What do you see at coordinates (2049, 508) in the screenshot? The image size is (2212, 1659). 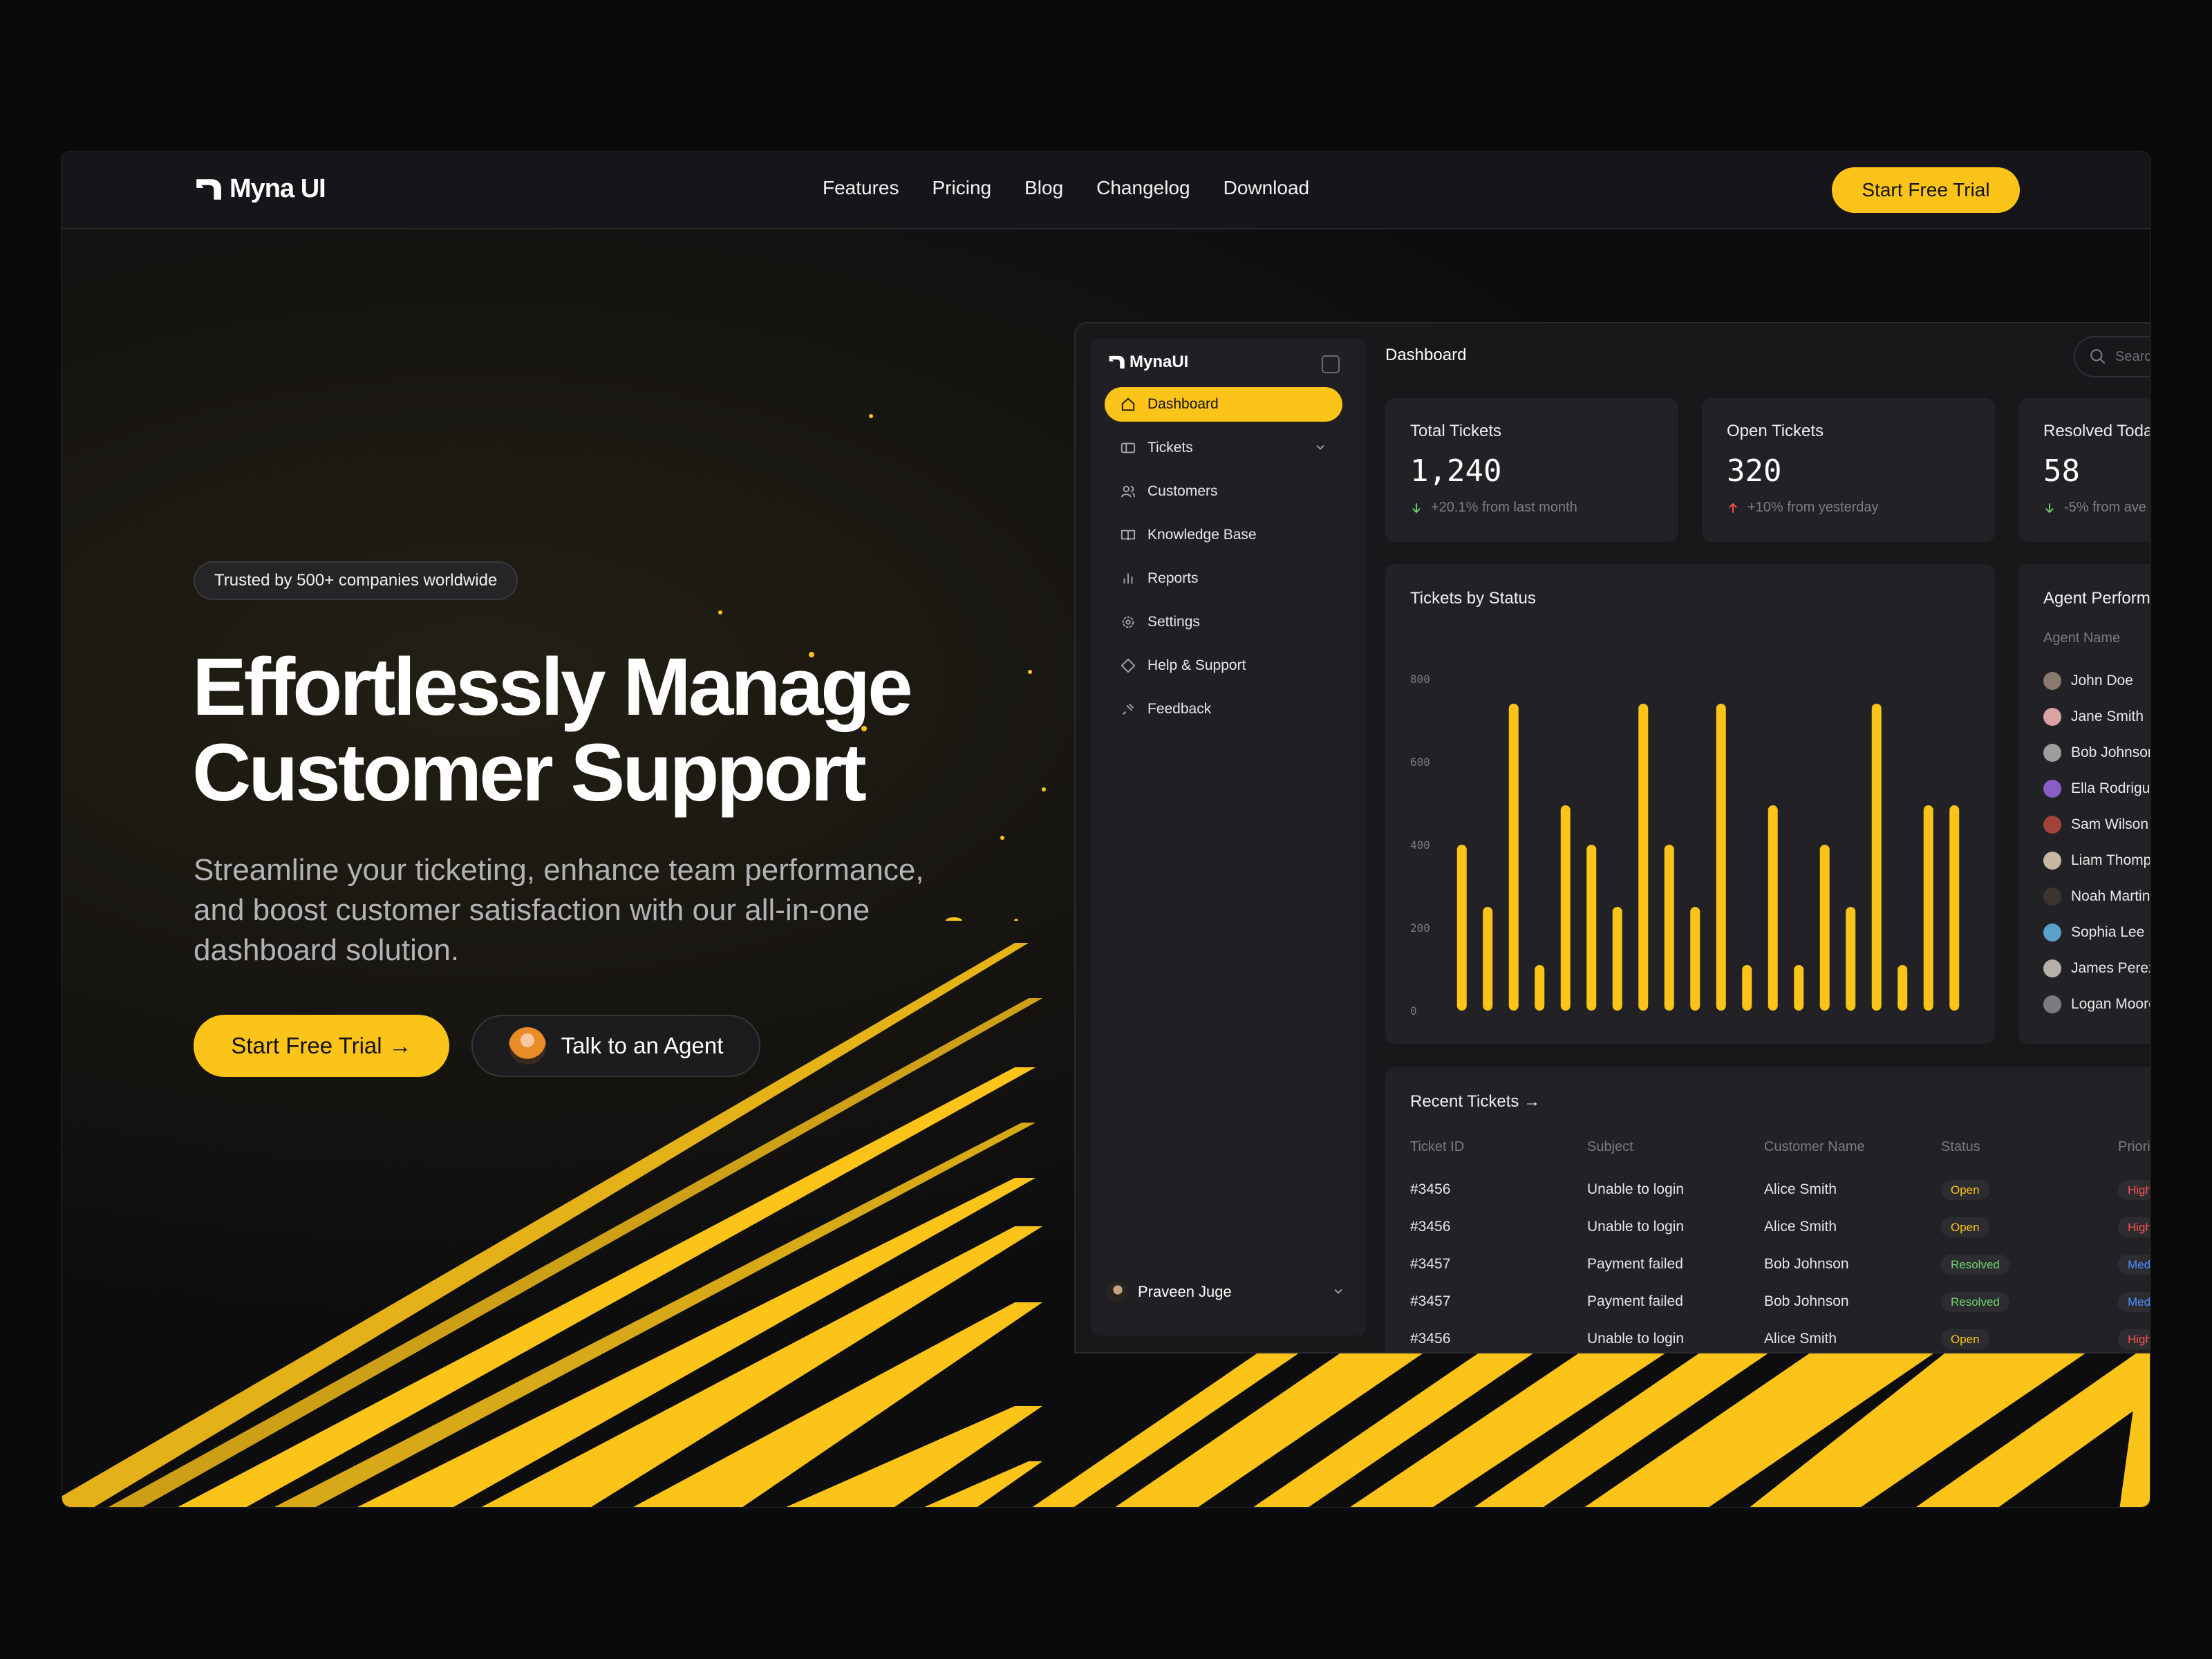 I see `arrow-down-icon` at bounding box center [2049, 508].